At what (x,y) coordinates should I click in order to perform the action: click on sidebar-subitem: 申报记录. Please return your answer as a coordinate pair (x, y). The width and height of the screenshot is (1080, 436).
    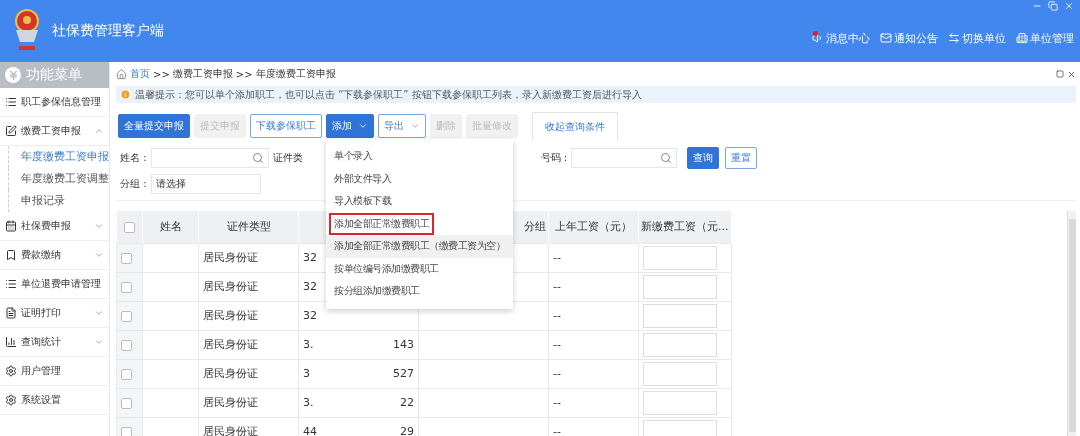
    Looking at the image, I should click on (36, 201).